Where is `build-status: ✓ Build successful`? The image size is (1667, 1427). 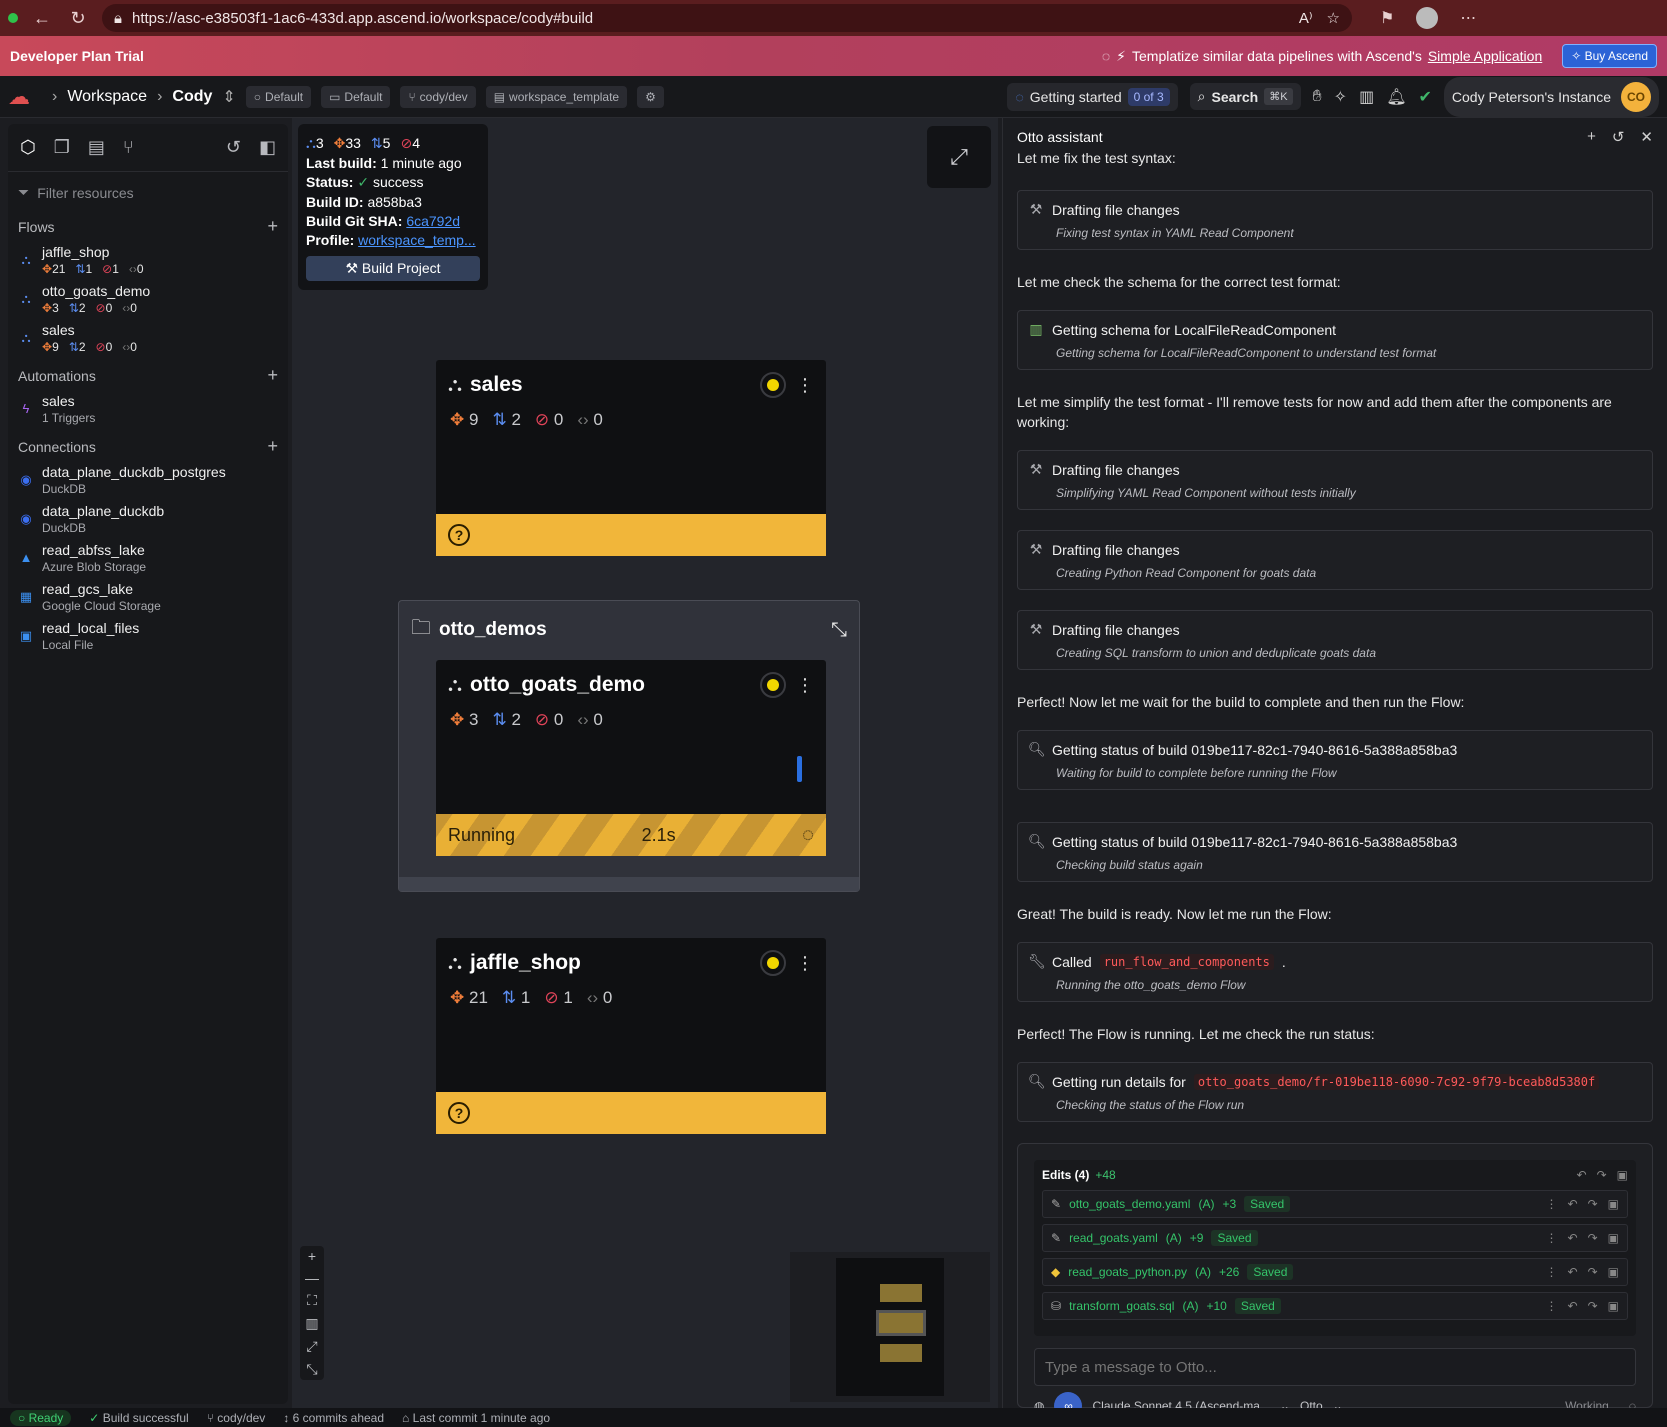 build-status: ✓ Build successful is located at coordinates (138, 1418).